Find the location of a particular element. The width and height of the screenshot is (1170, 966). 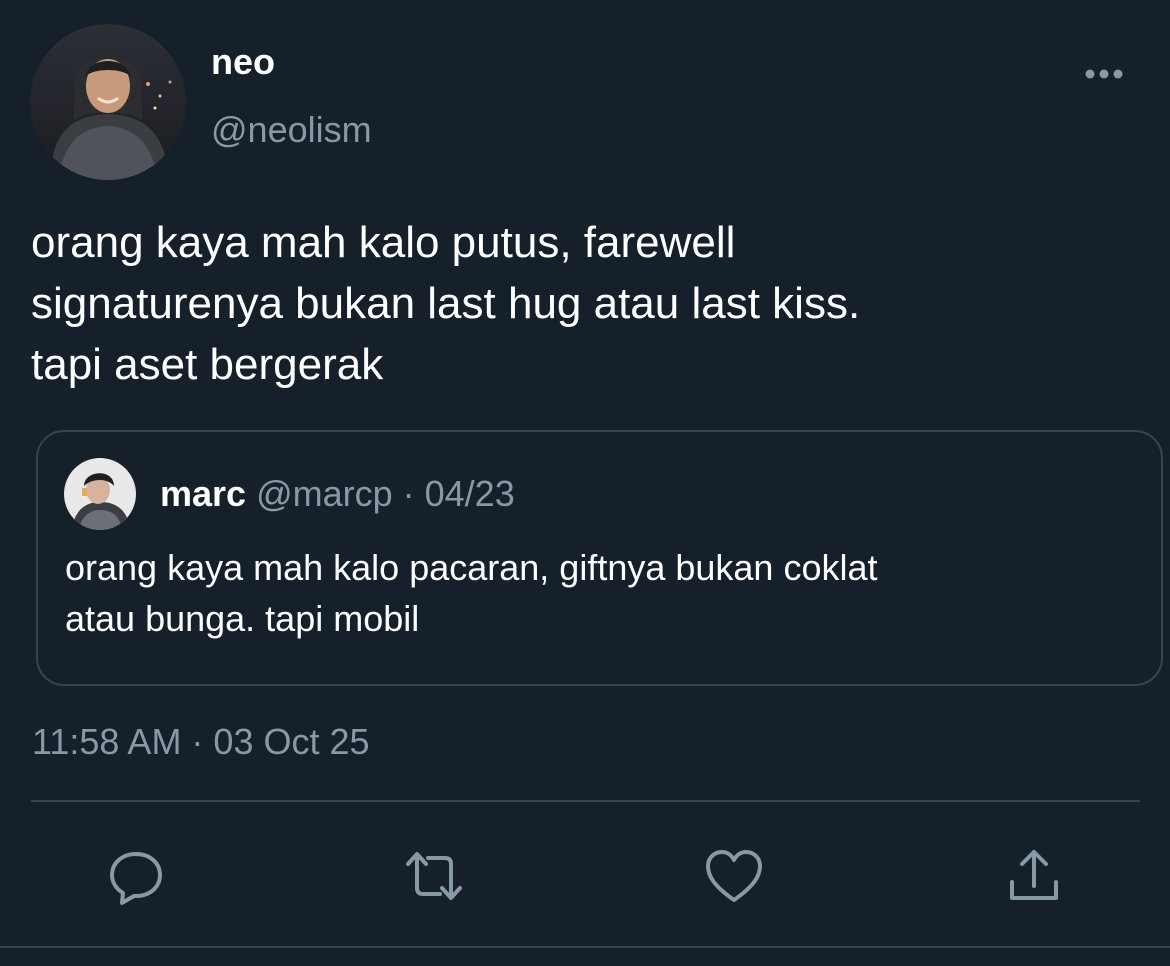

heart-icon is located at coordinates (734, 876).